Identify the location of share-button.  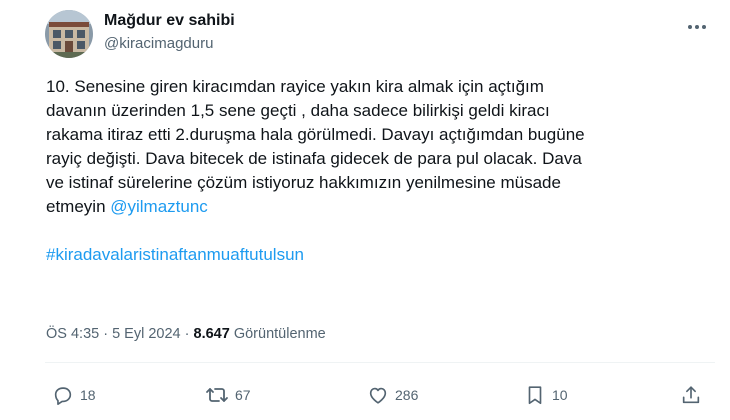
(691, 395).